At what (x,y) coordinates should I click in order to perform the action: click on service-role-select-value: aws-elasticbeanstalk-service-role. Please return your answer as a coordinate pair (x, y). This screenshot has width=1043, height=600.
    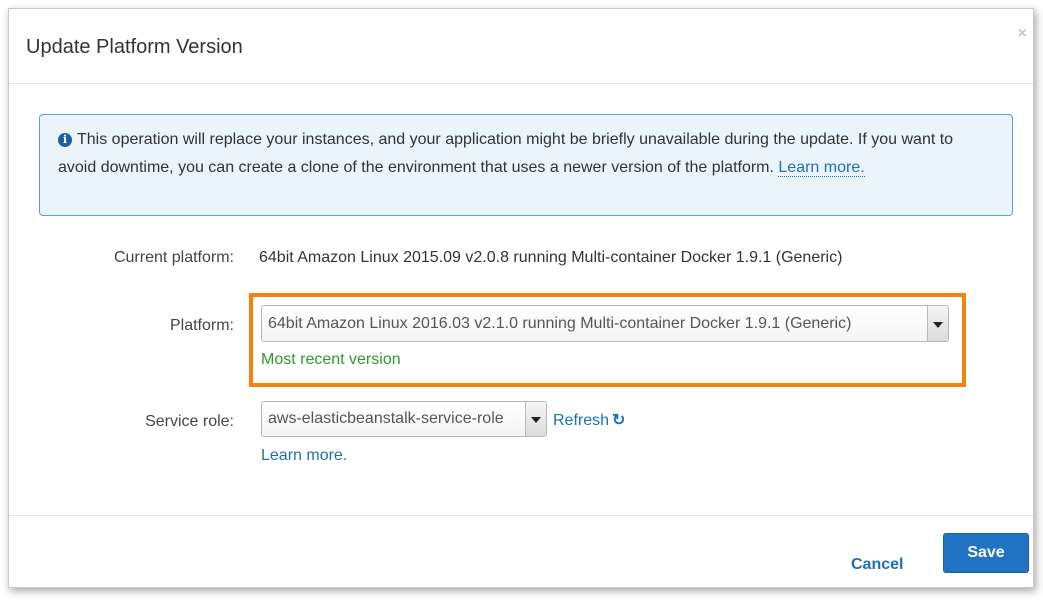
    Looking at the image, I should click on (386, 418).